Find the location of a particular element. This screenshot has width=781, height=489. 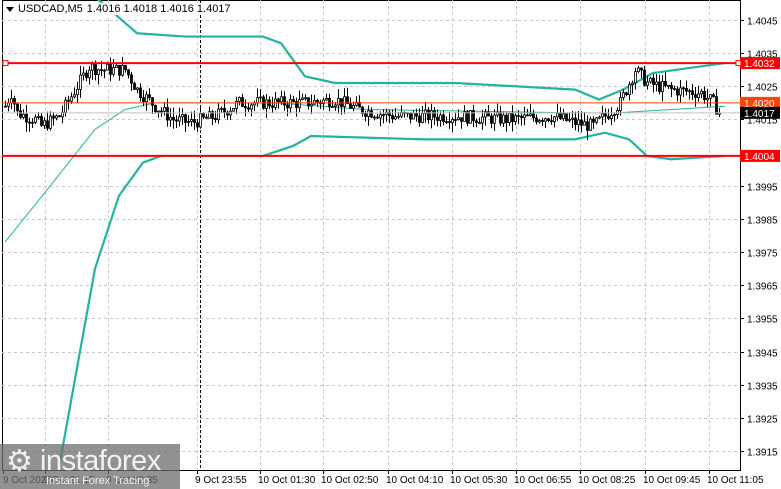

y-tick-label: 1.3985 is located at coordinates (762, 221).